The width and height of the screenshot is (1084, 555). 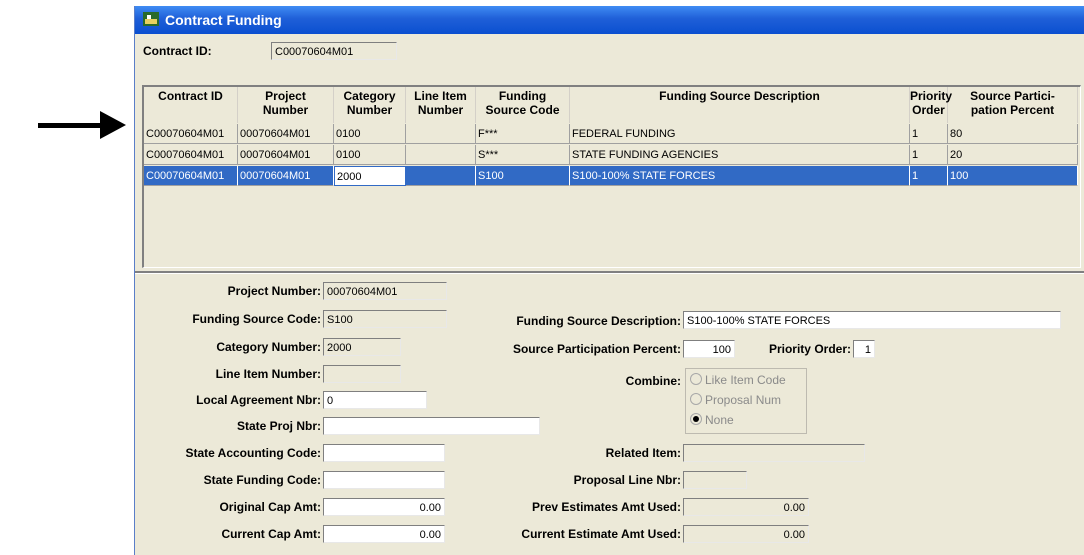 I want to click on combine-radio-group: Like Item Code Proposal Num None, so click(x=746, y=401).